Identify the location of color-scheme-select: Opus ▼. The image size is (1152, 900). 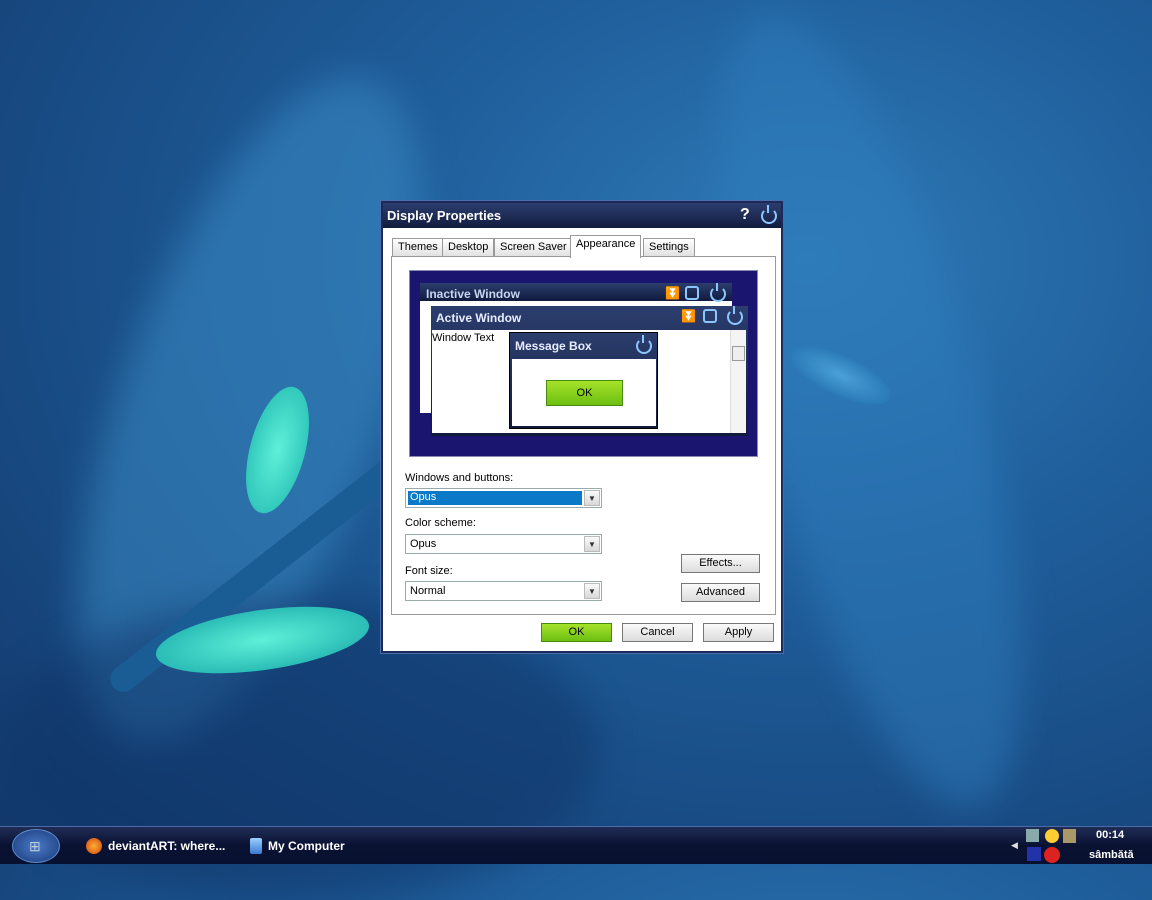
(503, 544).